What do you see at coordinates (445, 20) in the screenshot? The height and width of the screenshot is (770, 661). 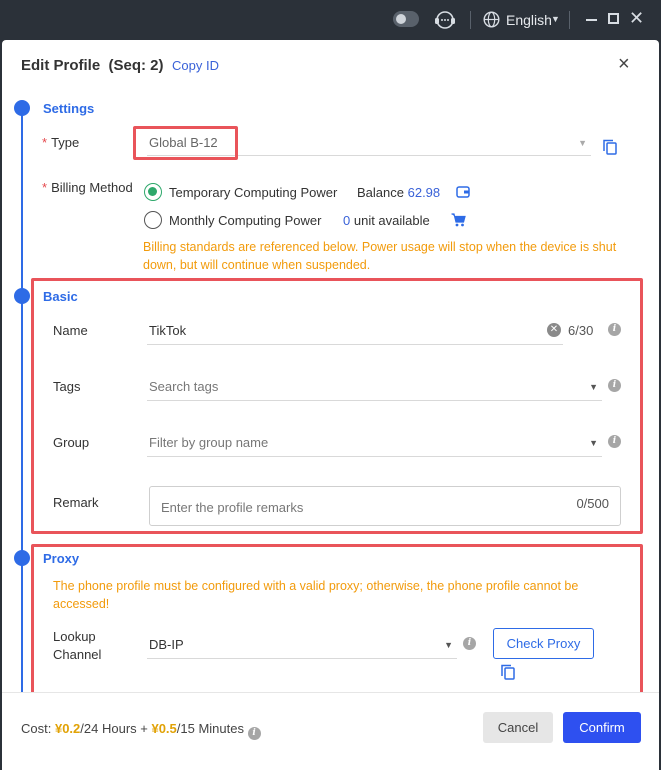 I see `support-icon` at bounding box center [445, 20].